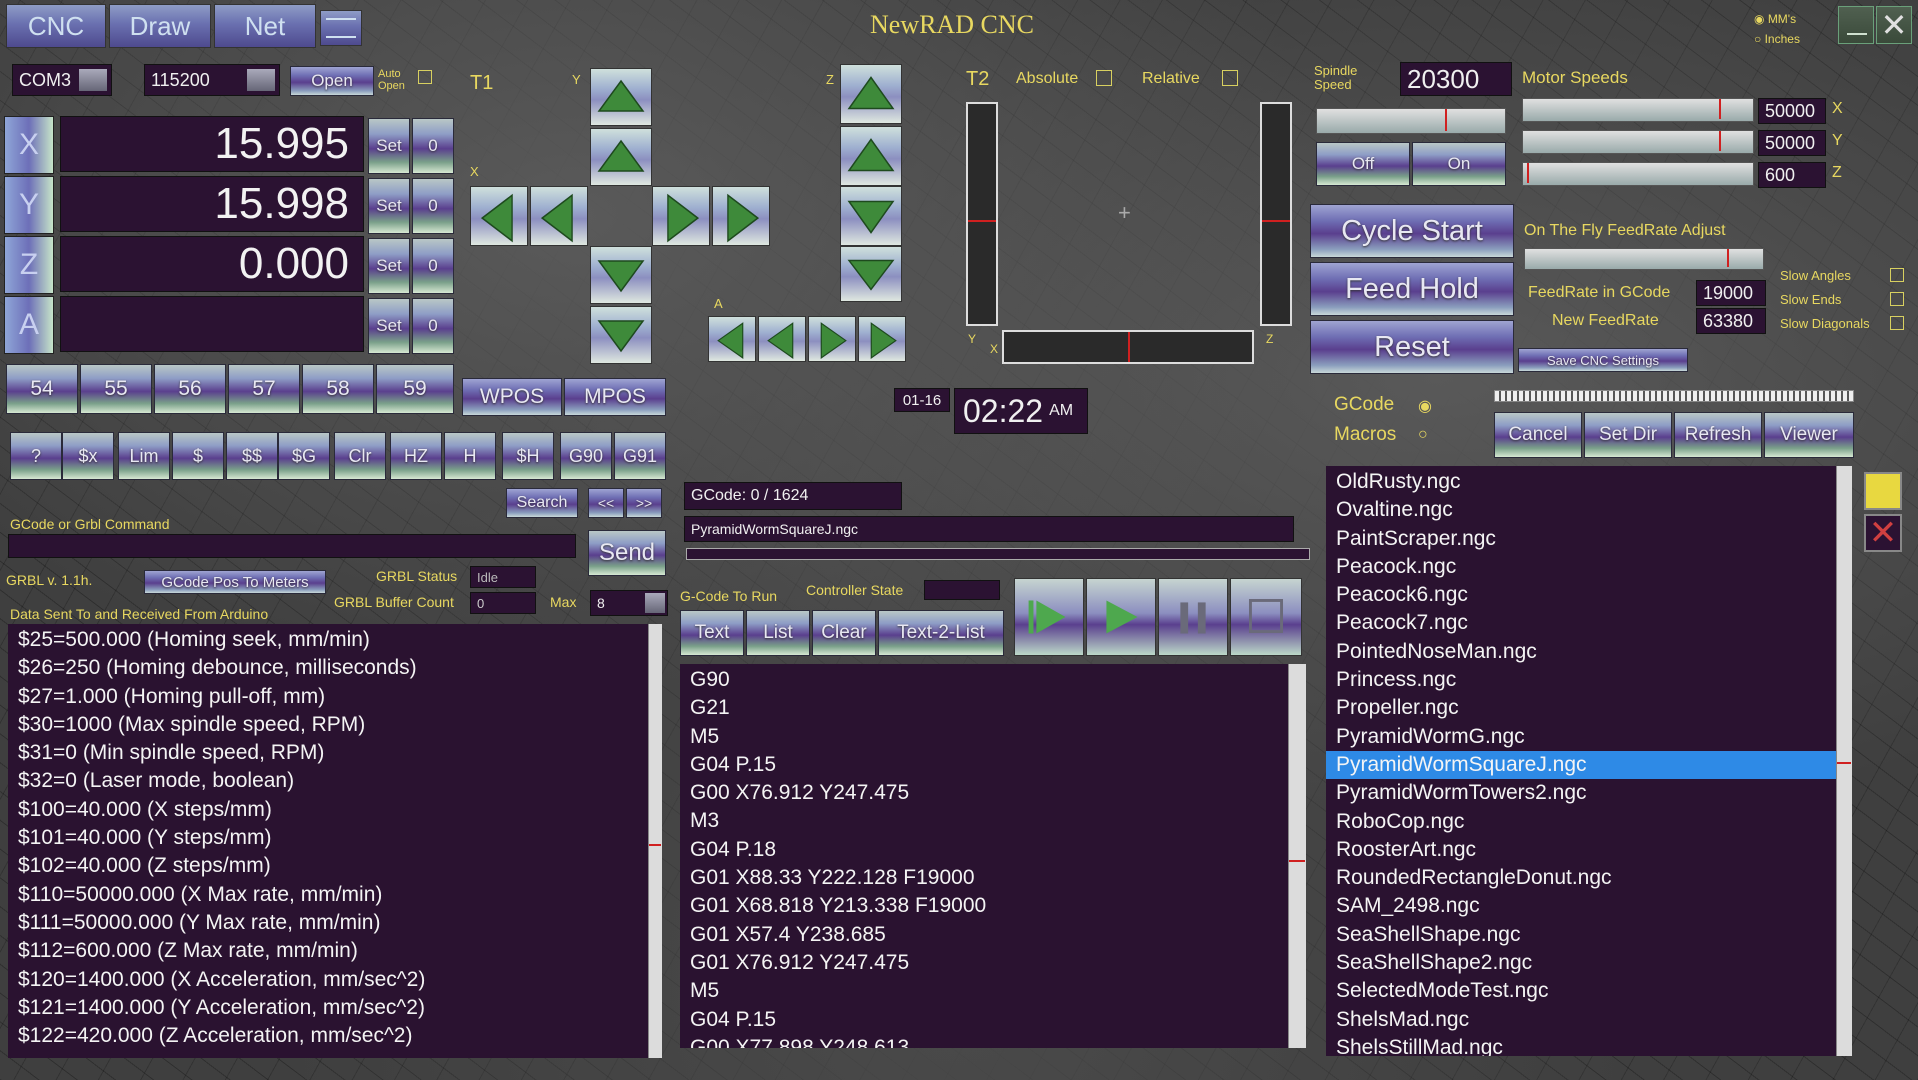 The height and width of the screenshot is (1080, 1918). Describe the element at coordinates (1586, 680) in the screenshot. I see `file-item: Princess.ngc` at that location.